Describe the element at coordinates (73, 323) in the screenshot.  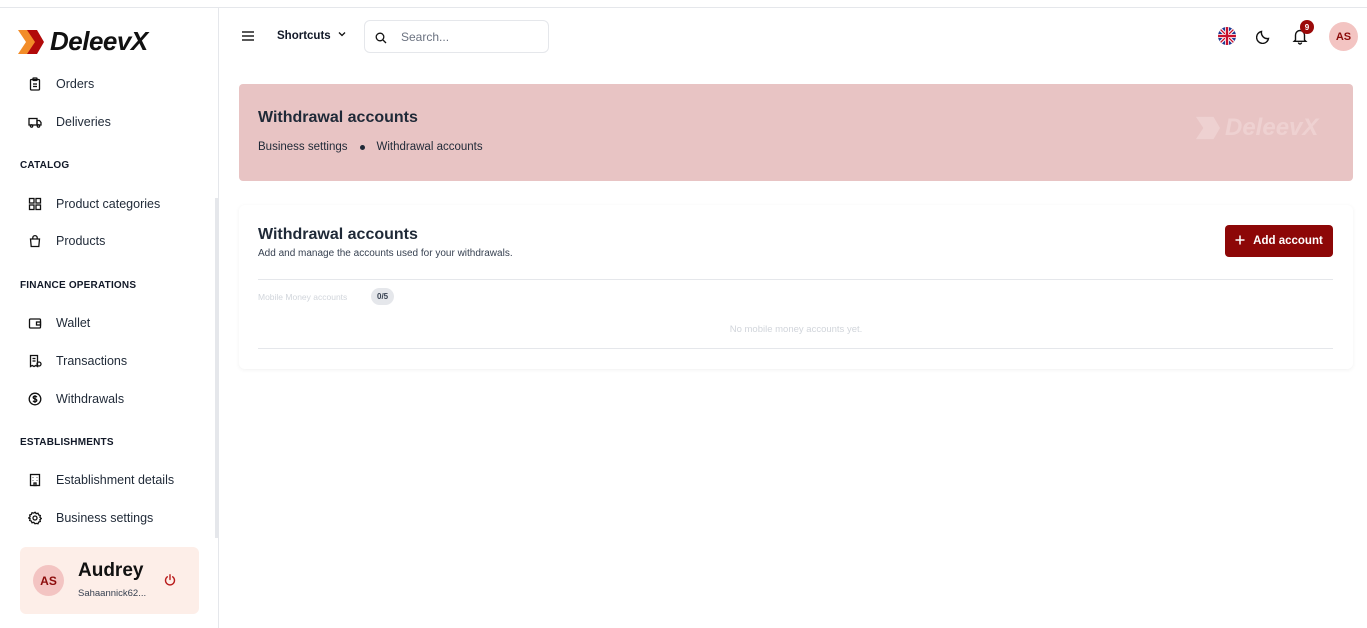
I see `sidebar-item-label: Wallet` at that location.